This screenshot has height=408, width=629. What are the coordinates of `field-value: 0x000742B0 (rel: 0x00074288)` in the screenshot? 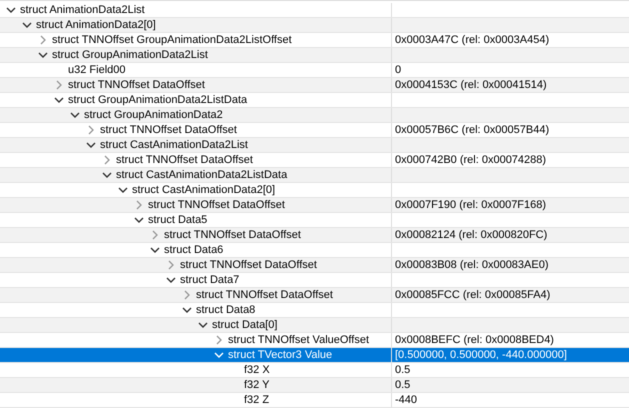 It's located at (470, 160).